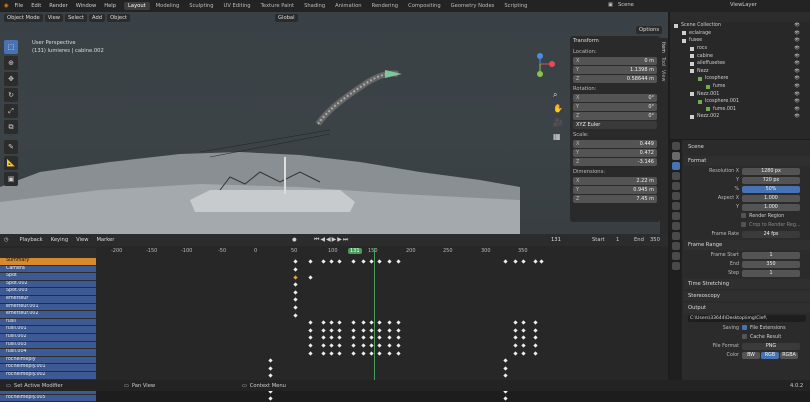  I want to click on outliner-item: Scene Collection 👁, so click(740, 26).